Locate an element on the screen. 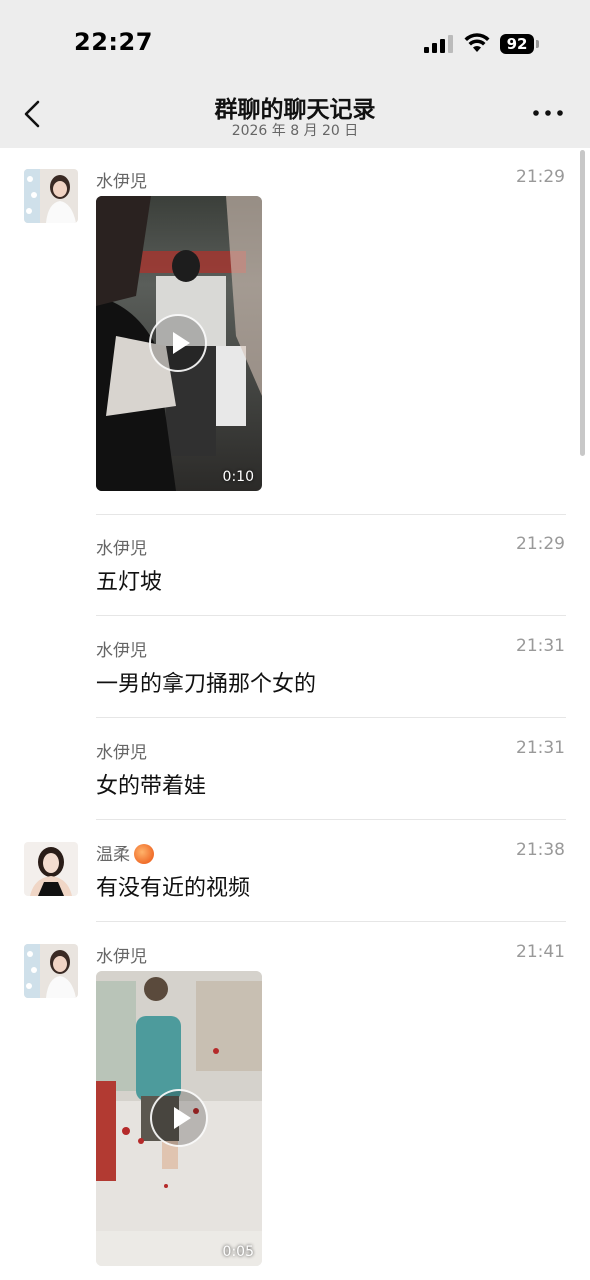 This screenshot has width=590, height=1280. battery-nub is located at coordinates (537, 44).